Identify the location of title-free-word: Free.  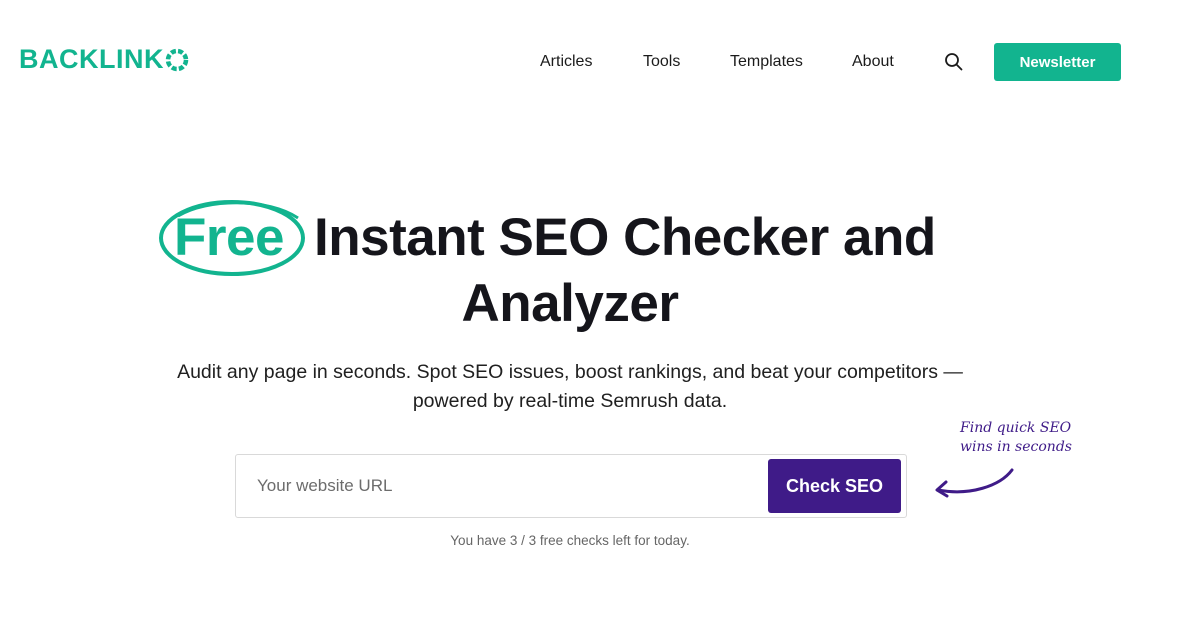
(229, 237).